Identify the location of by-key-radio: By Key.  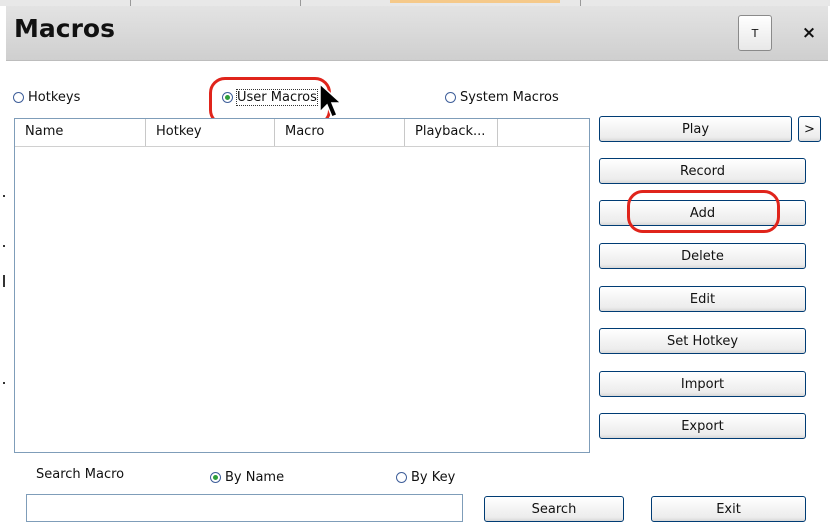
(425, 477).